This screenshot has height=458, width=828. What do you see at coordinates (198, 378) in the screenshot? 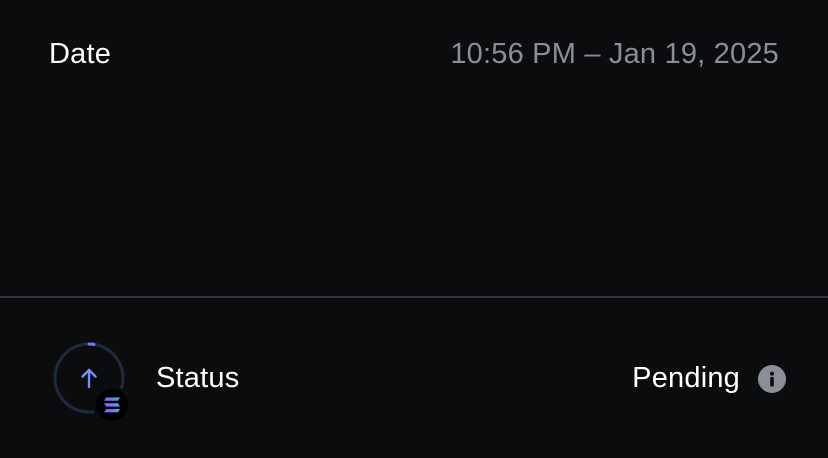
I see `status-label: Status` at bounding box center [198, 378].